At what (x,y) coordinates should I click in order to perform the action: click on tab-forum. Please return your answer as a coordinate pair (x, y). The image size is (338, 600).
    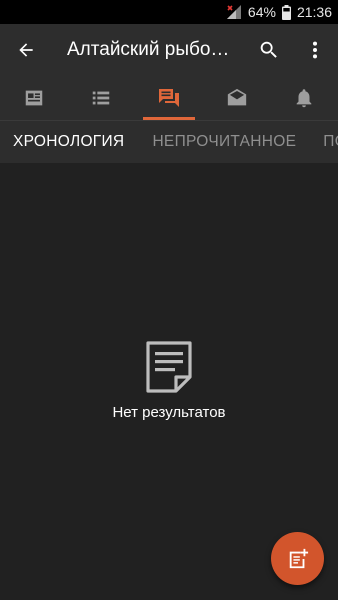
    Looking at the image, I should click on (169, 98).